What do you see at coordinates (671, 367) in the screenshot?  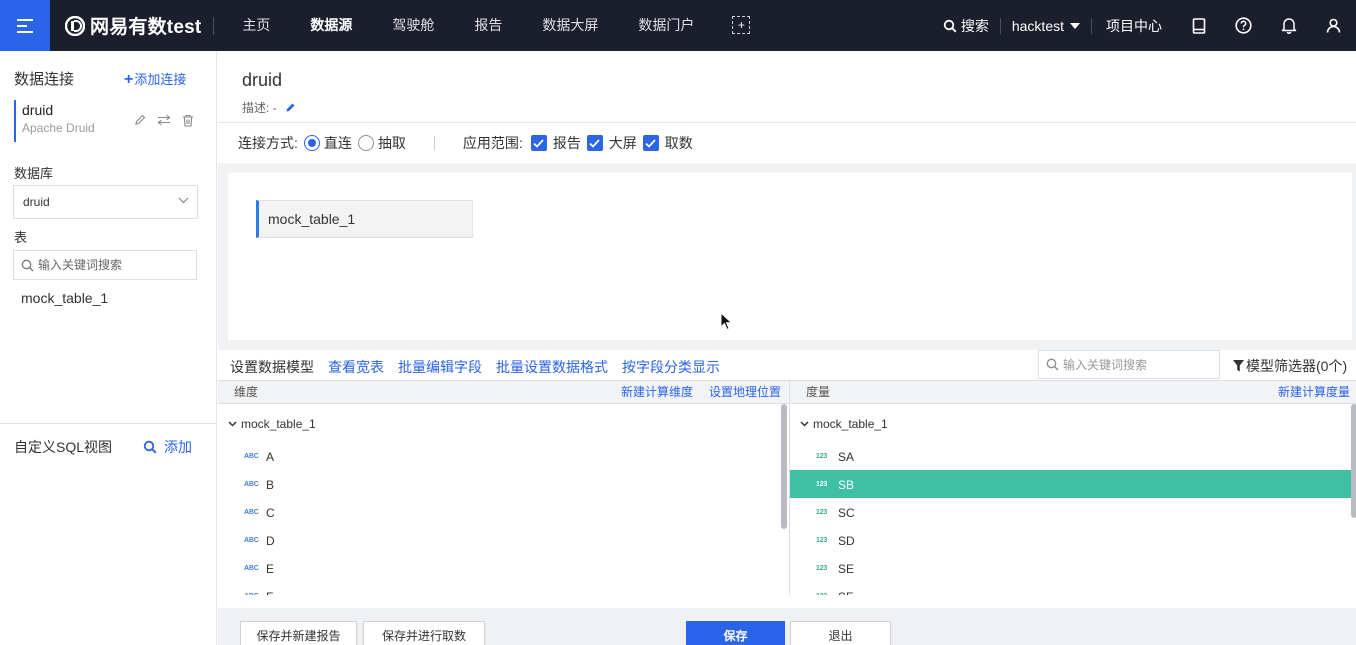 I see `group-by-category-link: 按字段分类显示` at bounding box center [671, 367].